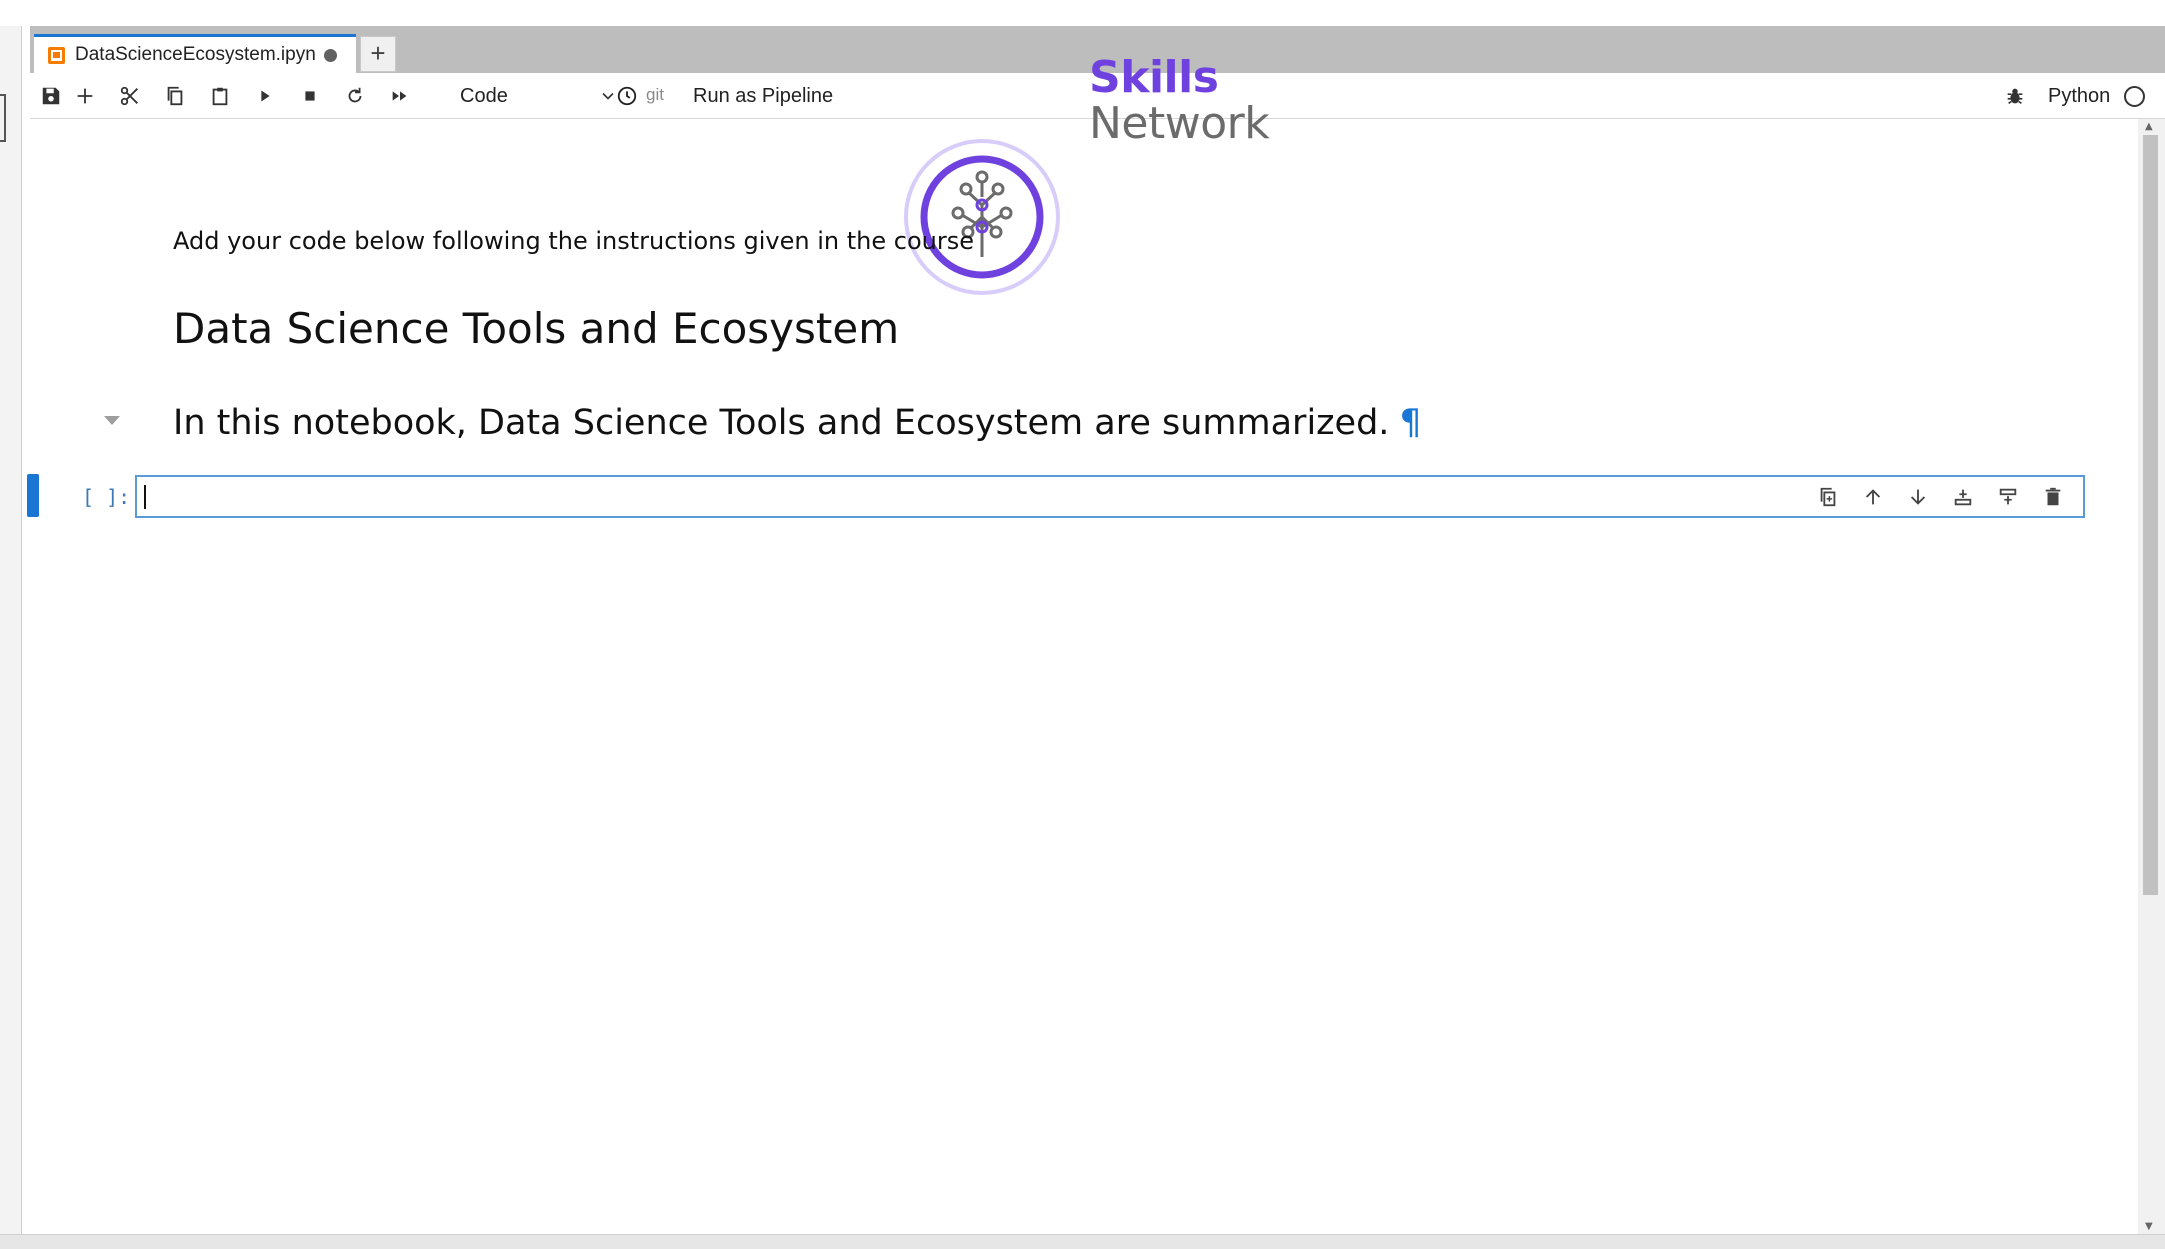  What do you see at coordinates (655, 96) in the screenshot?
I see `git-button: git` at bounding box center [655, 96].